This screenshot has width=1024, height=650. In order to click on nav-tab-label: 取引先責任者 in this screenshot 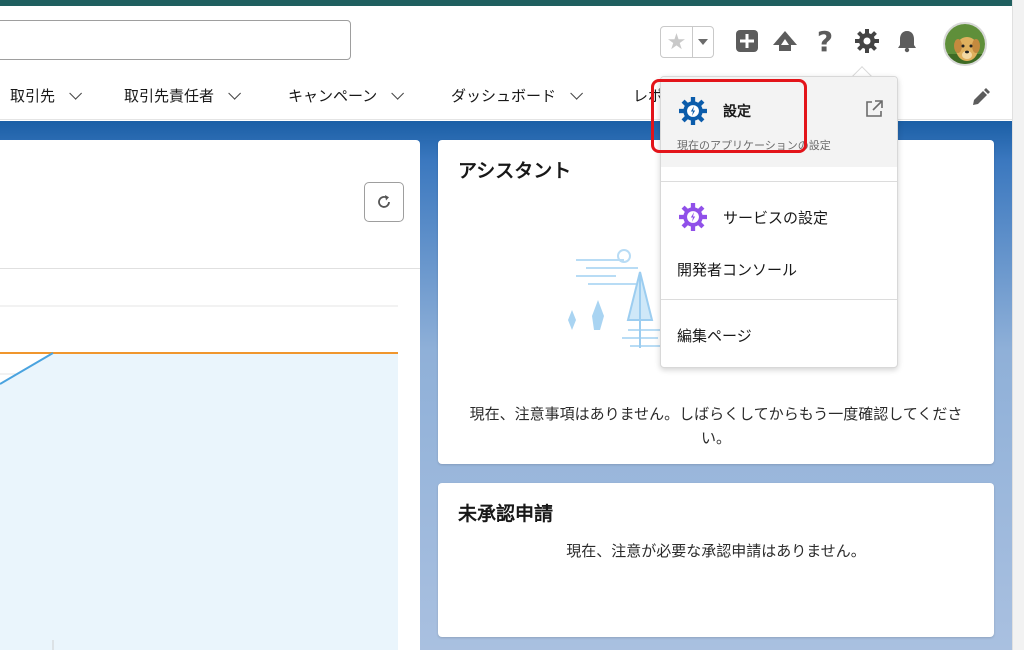, I will do `click(169, 95)`.